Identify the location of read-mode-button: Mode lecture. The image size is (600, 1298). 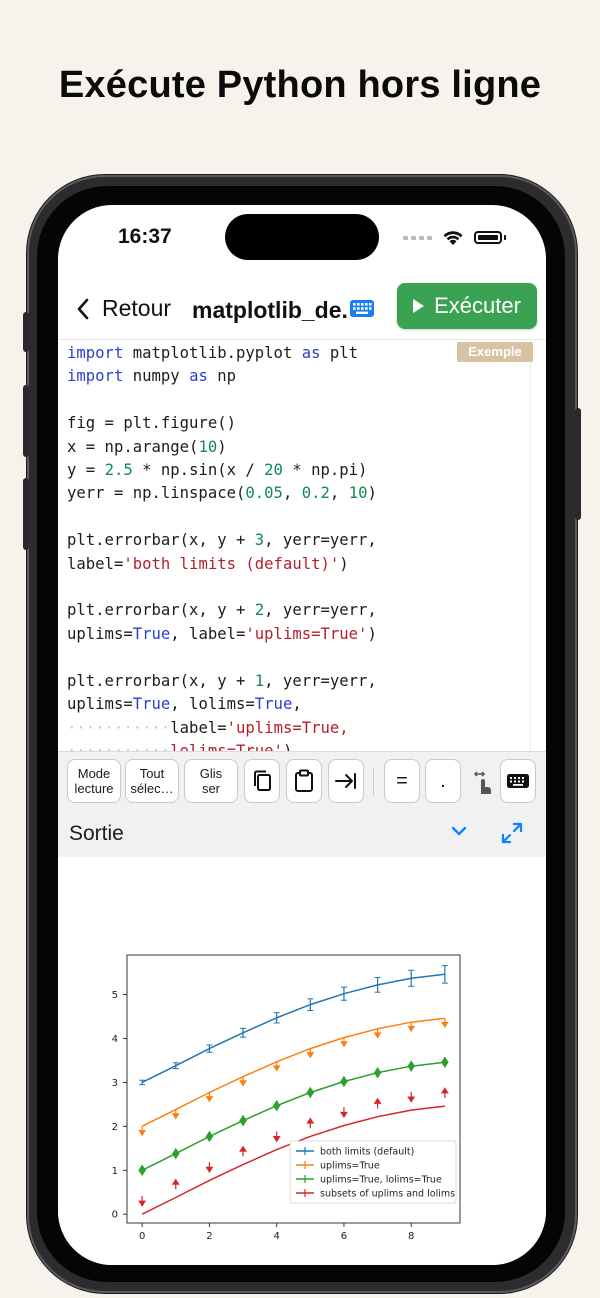
(94, 781).